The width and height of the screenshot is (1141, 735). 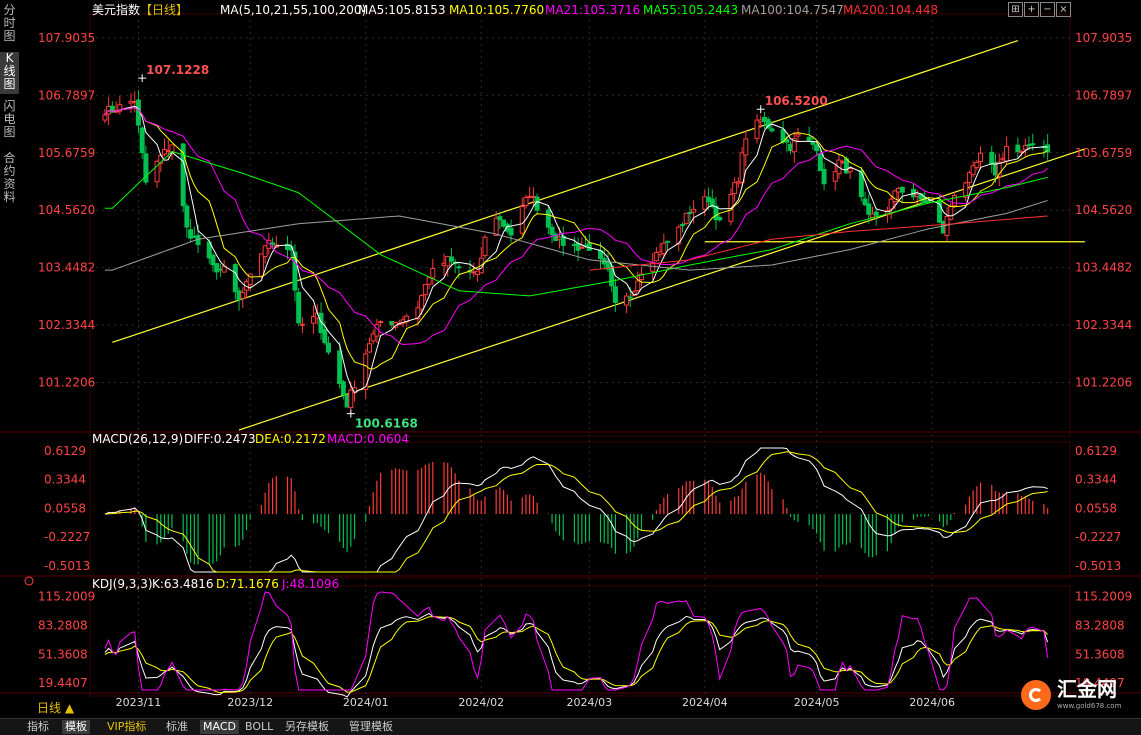 What do you see at coordinates (1087, 689) in the screenshot?
I see `logo-name: 汇金网` at bounding box center [1087, 689].